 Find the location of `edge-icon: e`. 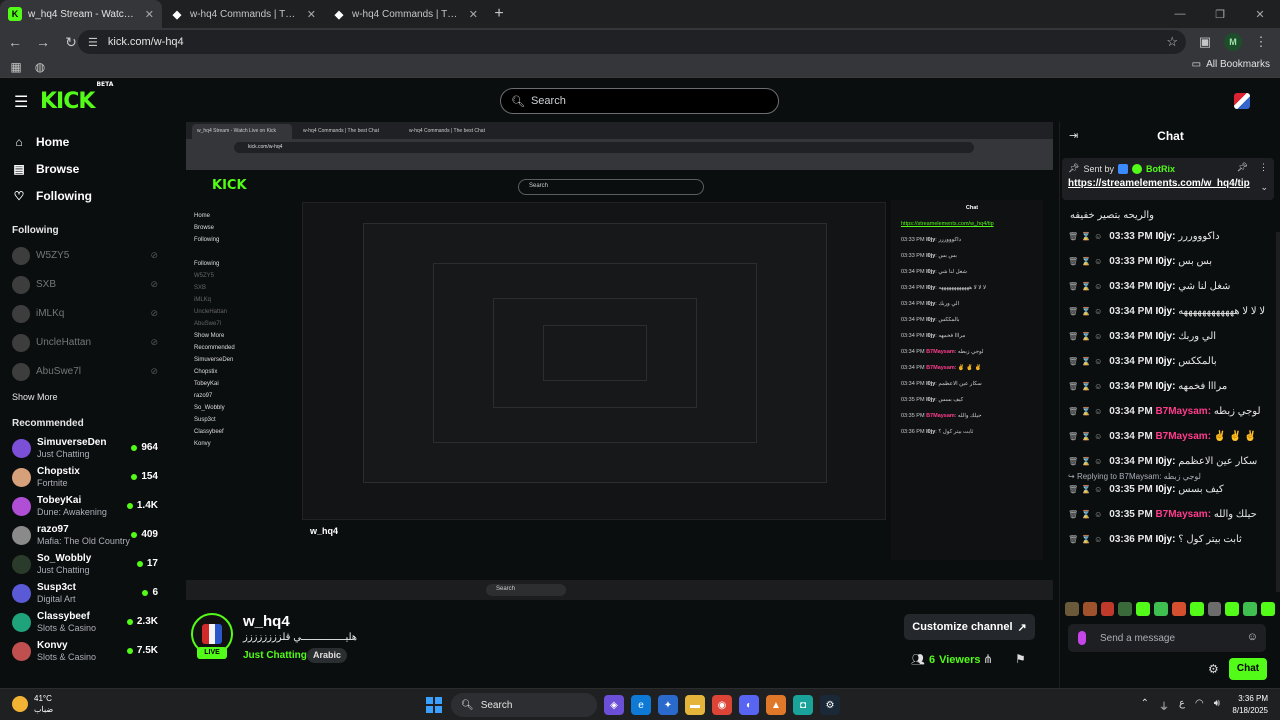

edge-icon: e is located at coordinates (641, 705).